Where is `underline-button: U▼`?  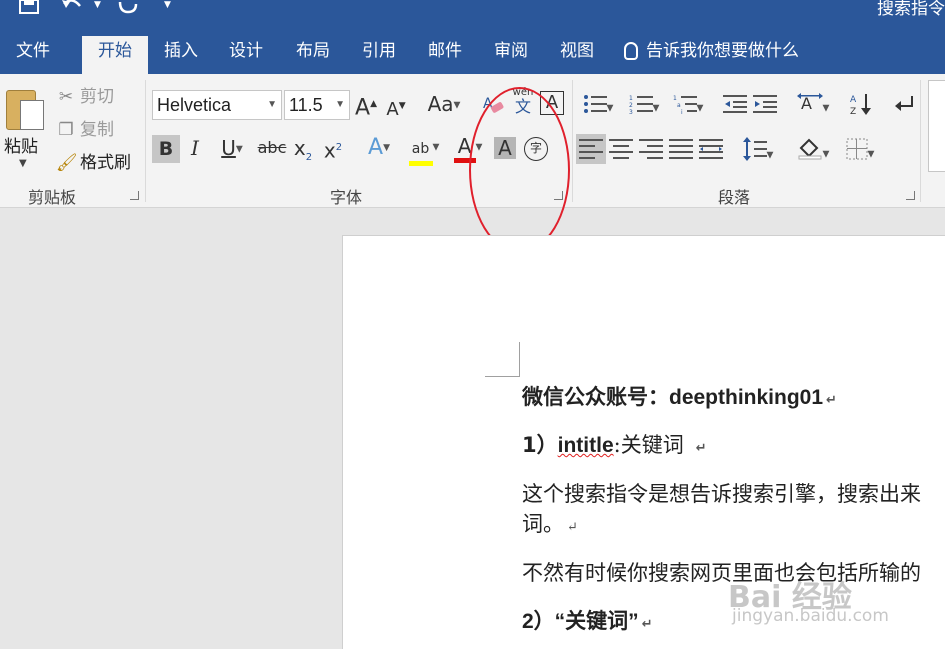
underline-button: U▼ is located at coordinates (232, 149).